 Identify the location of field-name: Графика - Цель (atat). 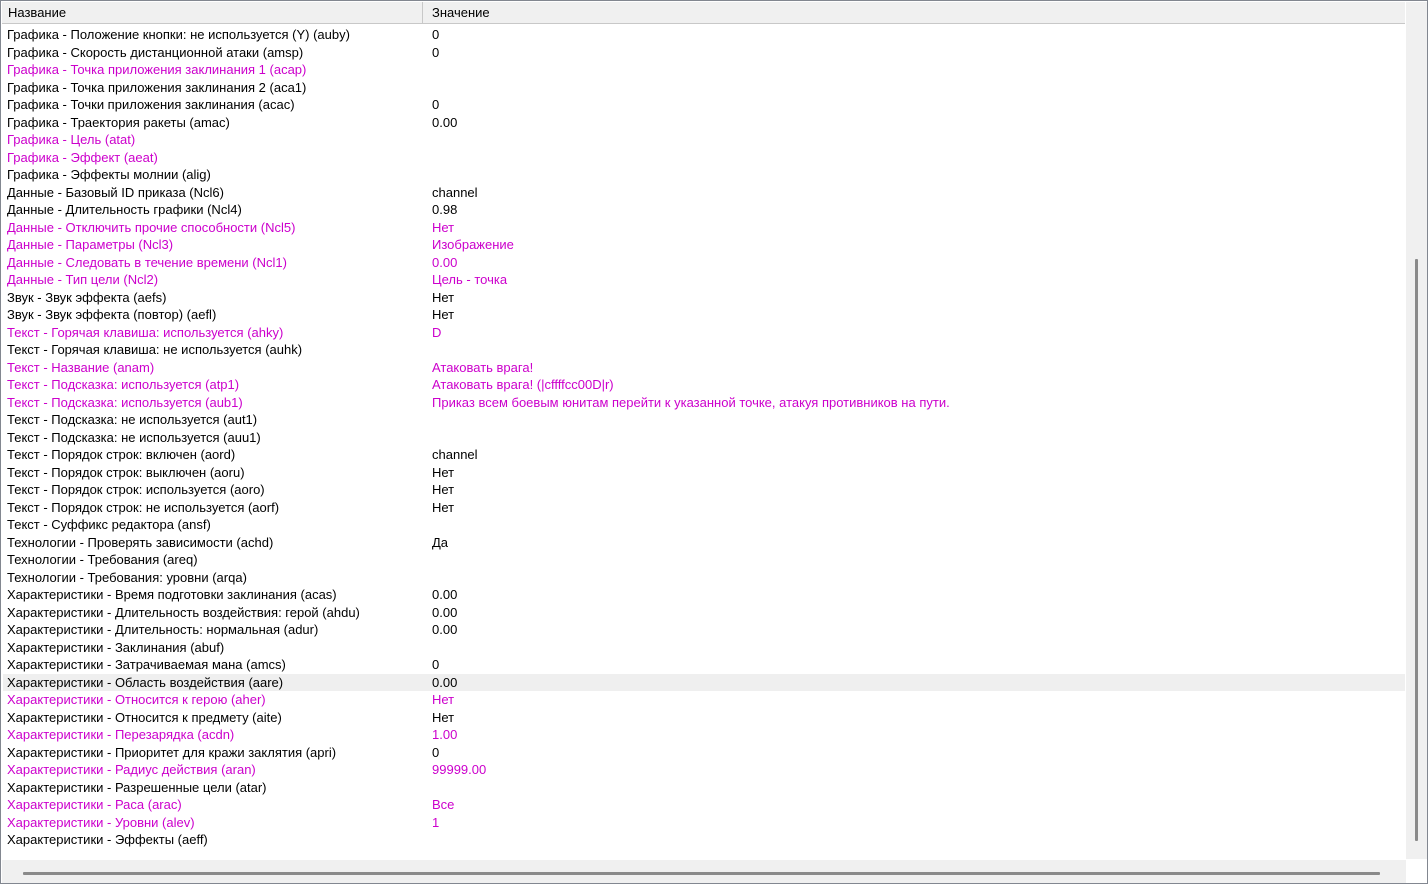
(71, 139).